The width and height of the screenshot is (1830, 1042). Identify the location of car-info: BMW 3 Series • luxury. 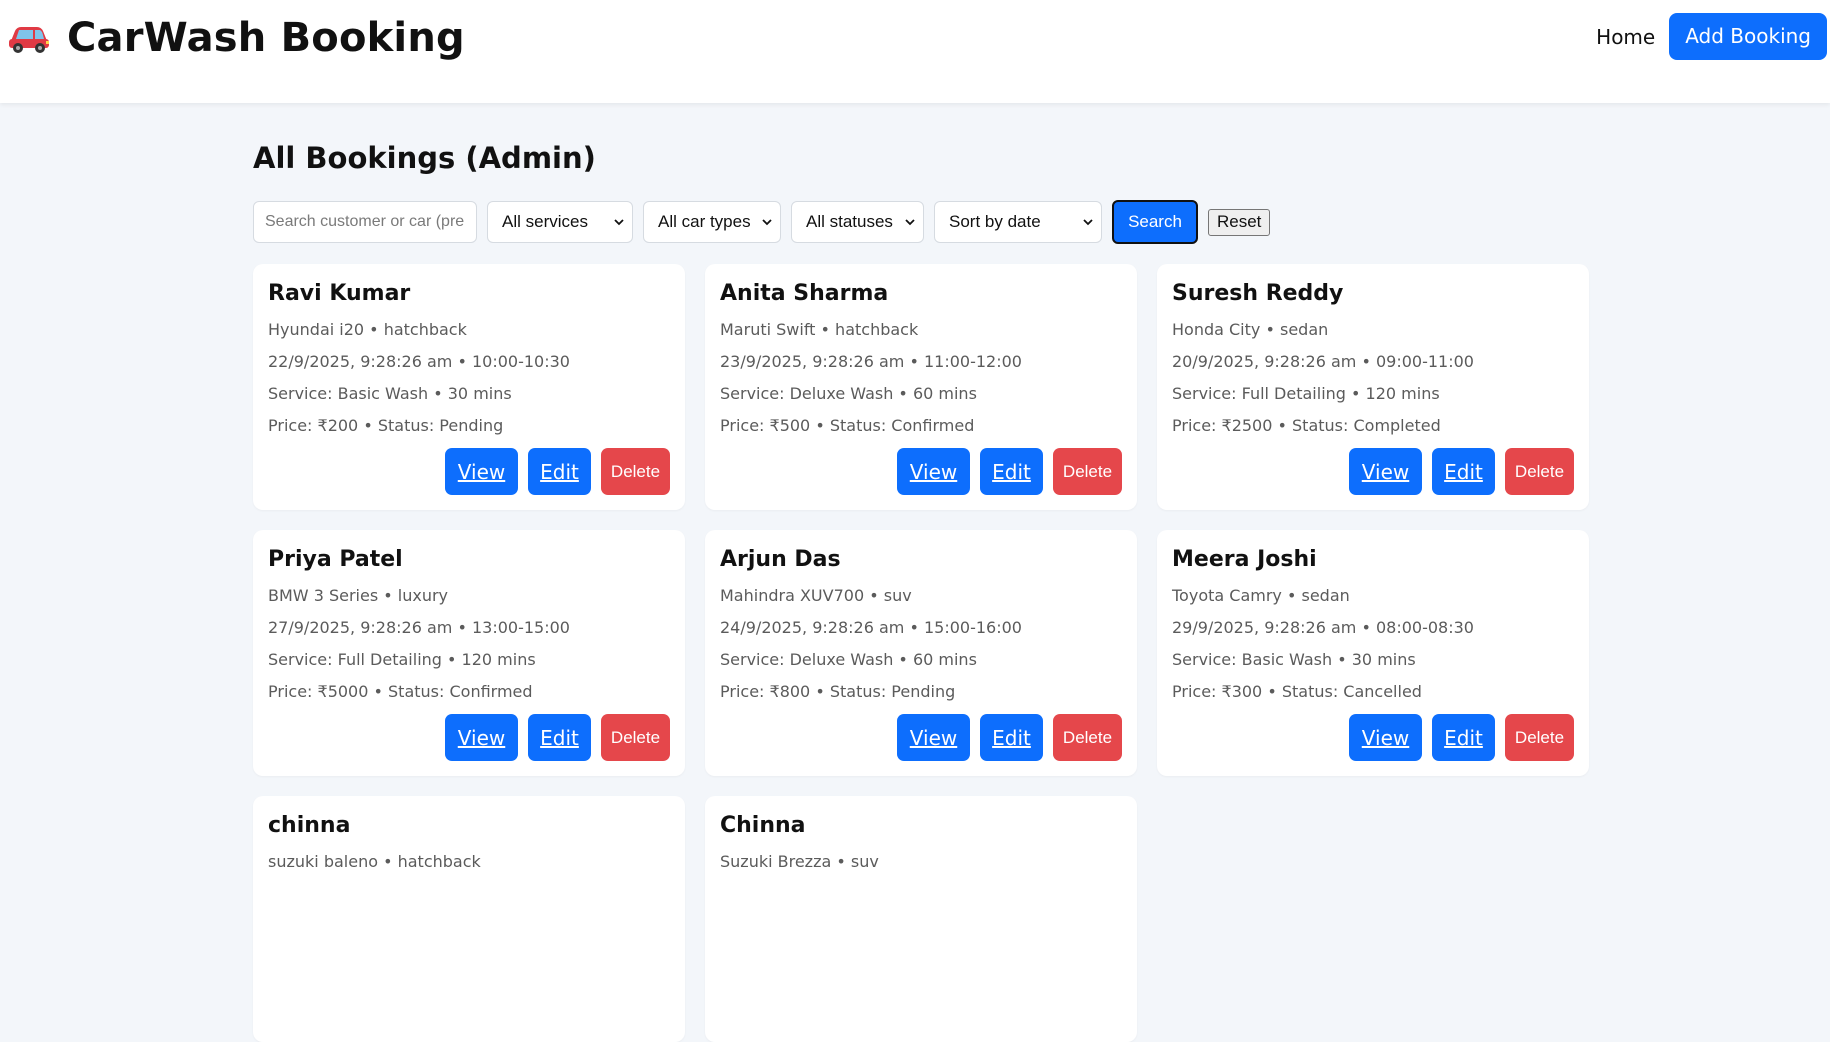
(358, 595).